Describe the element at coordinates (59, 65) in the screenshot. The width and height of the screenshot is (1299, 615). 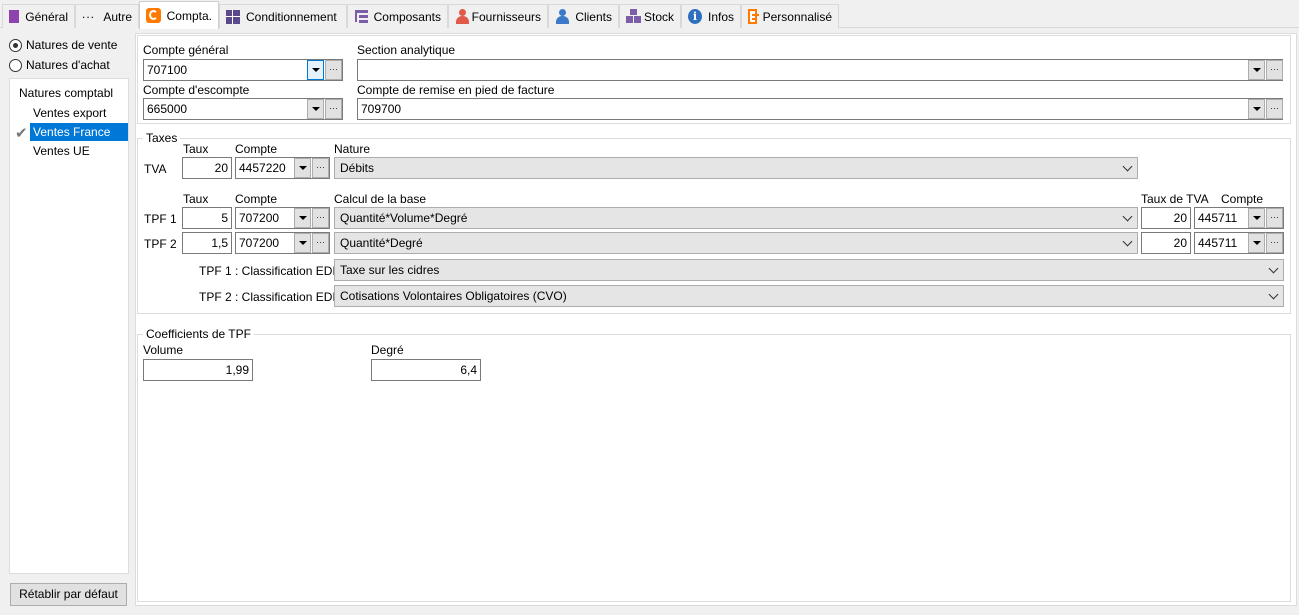
I see `radio-natures-achat: Natures d'achat` at that location.